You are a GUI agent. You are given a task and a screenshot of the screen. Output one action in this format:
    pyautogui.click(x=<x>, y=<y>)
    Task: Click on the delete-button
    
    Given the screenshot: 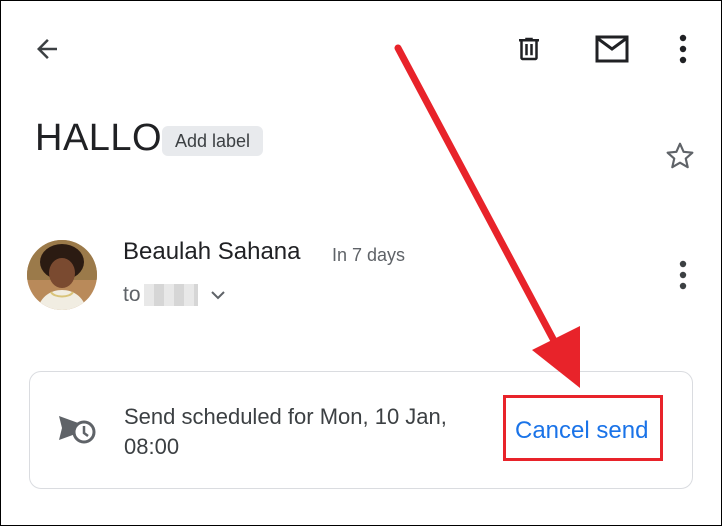 What is the action you would take?
    pyautogui.click(x=529, y=49)
    